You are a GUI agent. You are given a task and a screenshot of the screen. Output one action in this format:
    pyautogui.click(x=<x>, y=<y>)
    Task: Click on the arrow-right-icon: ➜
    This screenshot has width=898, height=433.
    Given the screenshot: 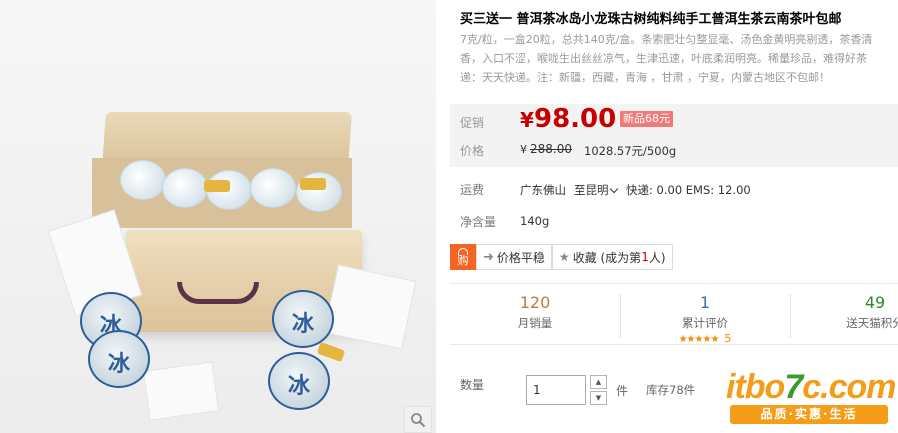 What is the action you would take?
    pyautogui.click(x=488, y=257)
    